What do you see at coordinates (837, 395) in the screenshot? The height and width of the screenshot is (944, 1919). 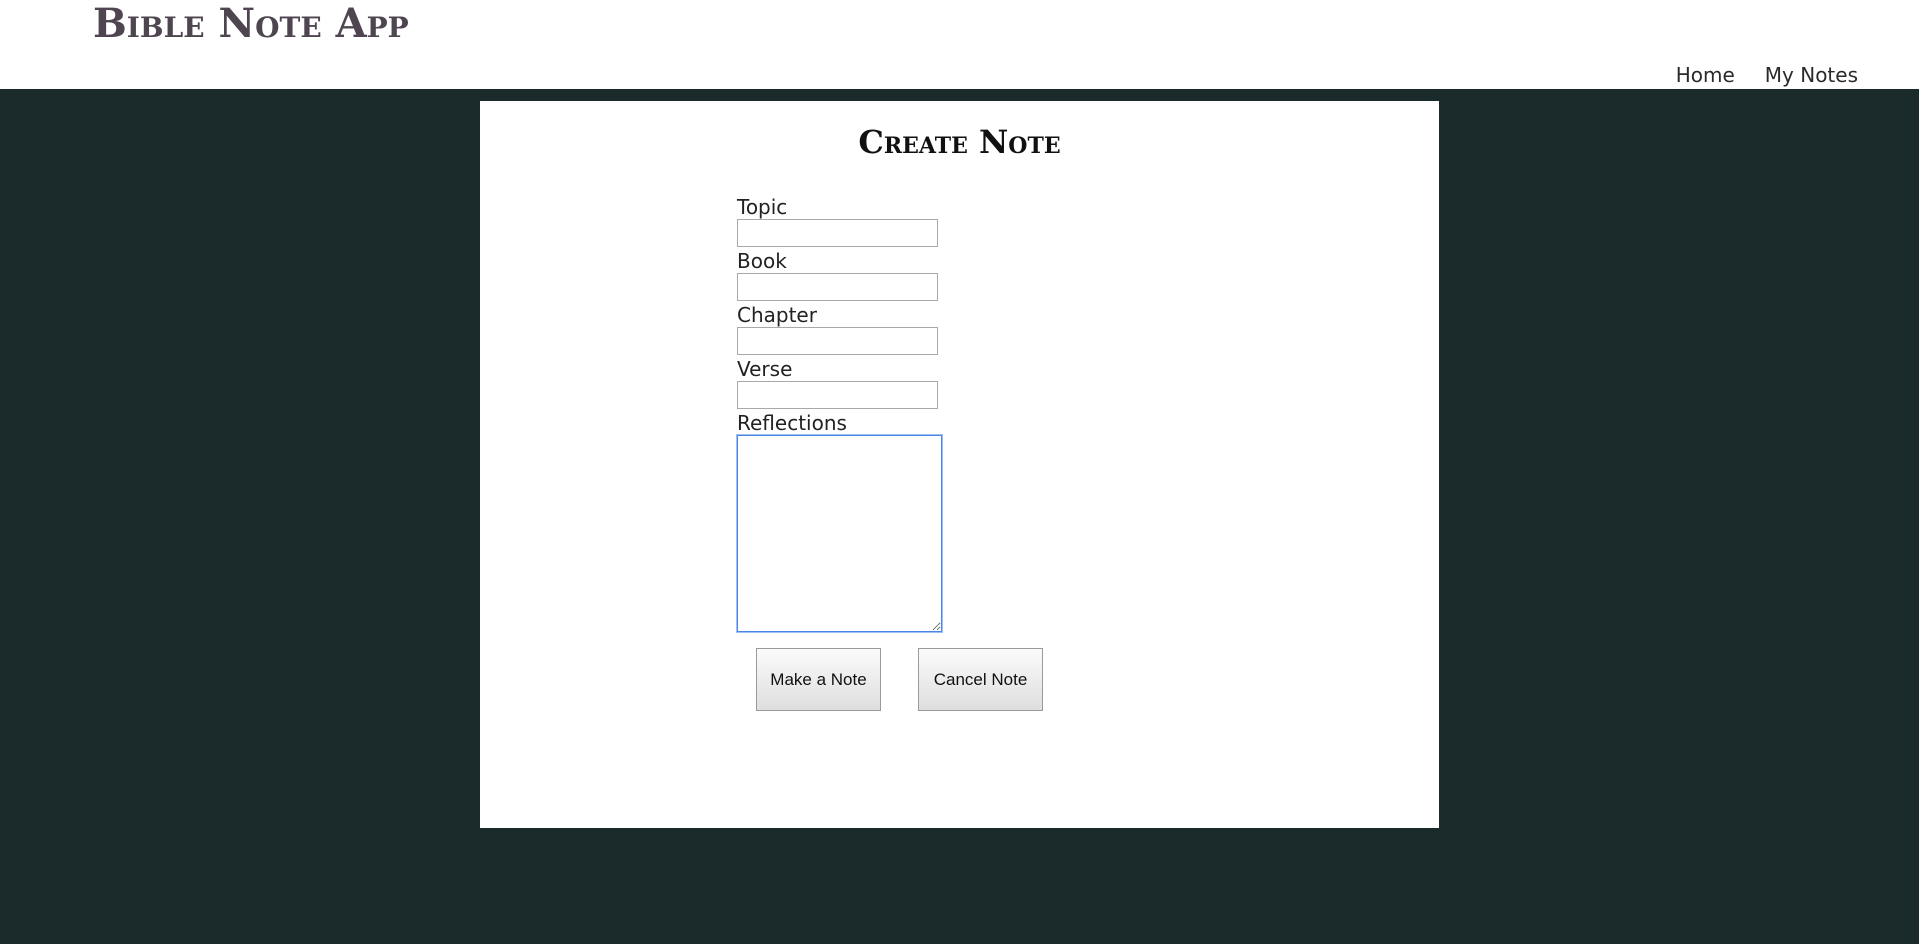 I see `verse-input` at bounding box center [837, 395].